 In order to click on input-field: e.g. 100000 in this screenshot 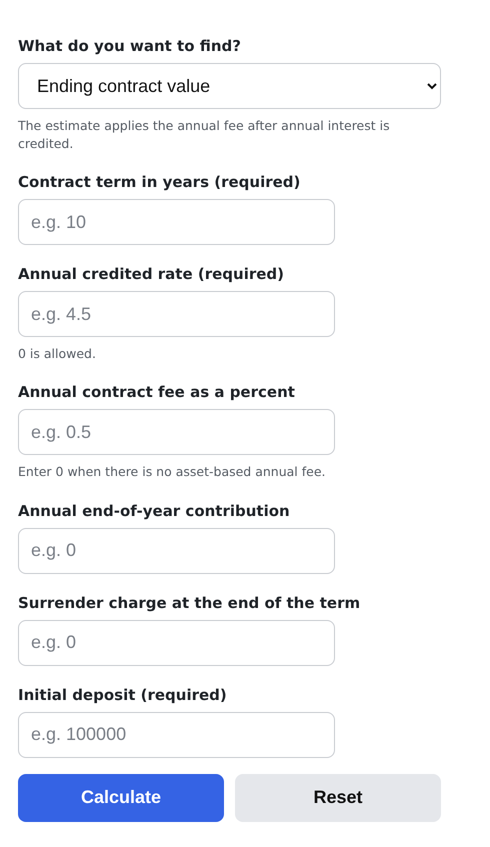, I will do `click(176, 735)`.